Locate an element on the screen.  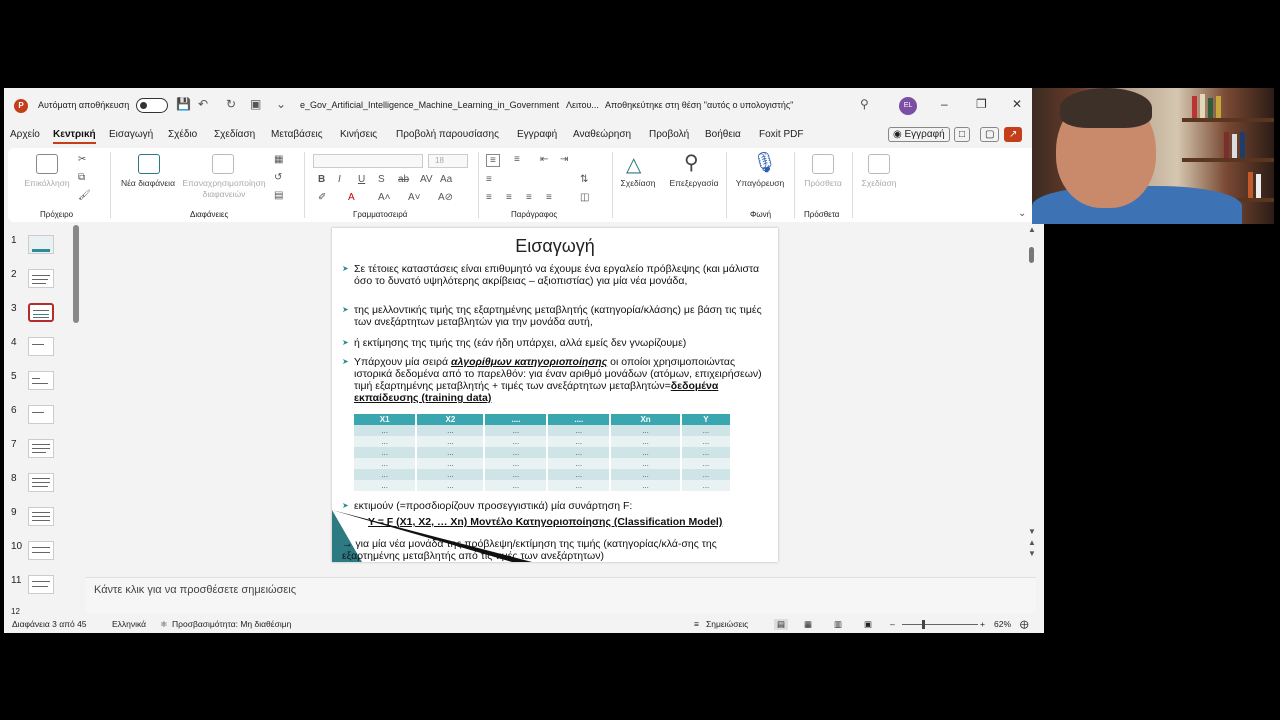
addins-icon is located at coordinates (823, 164).